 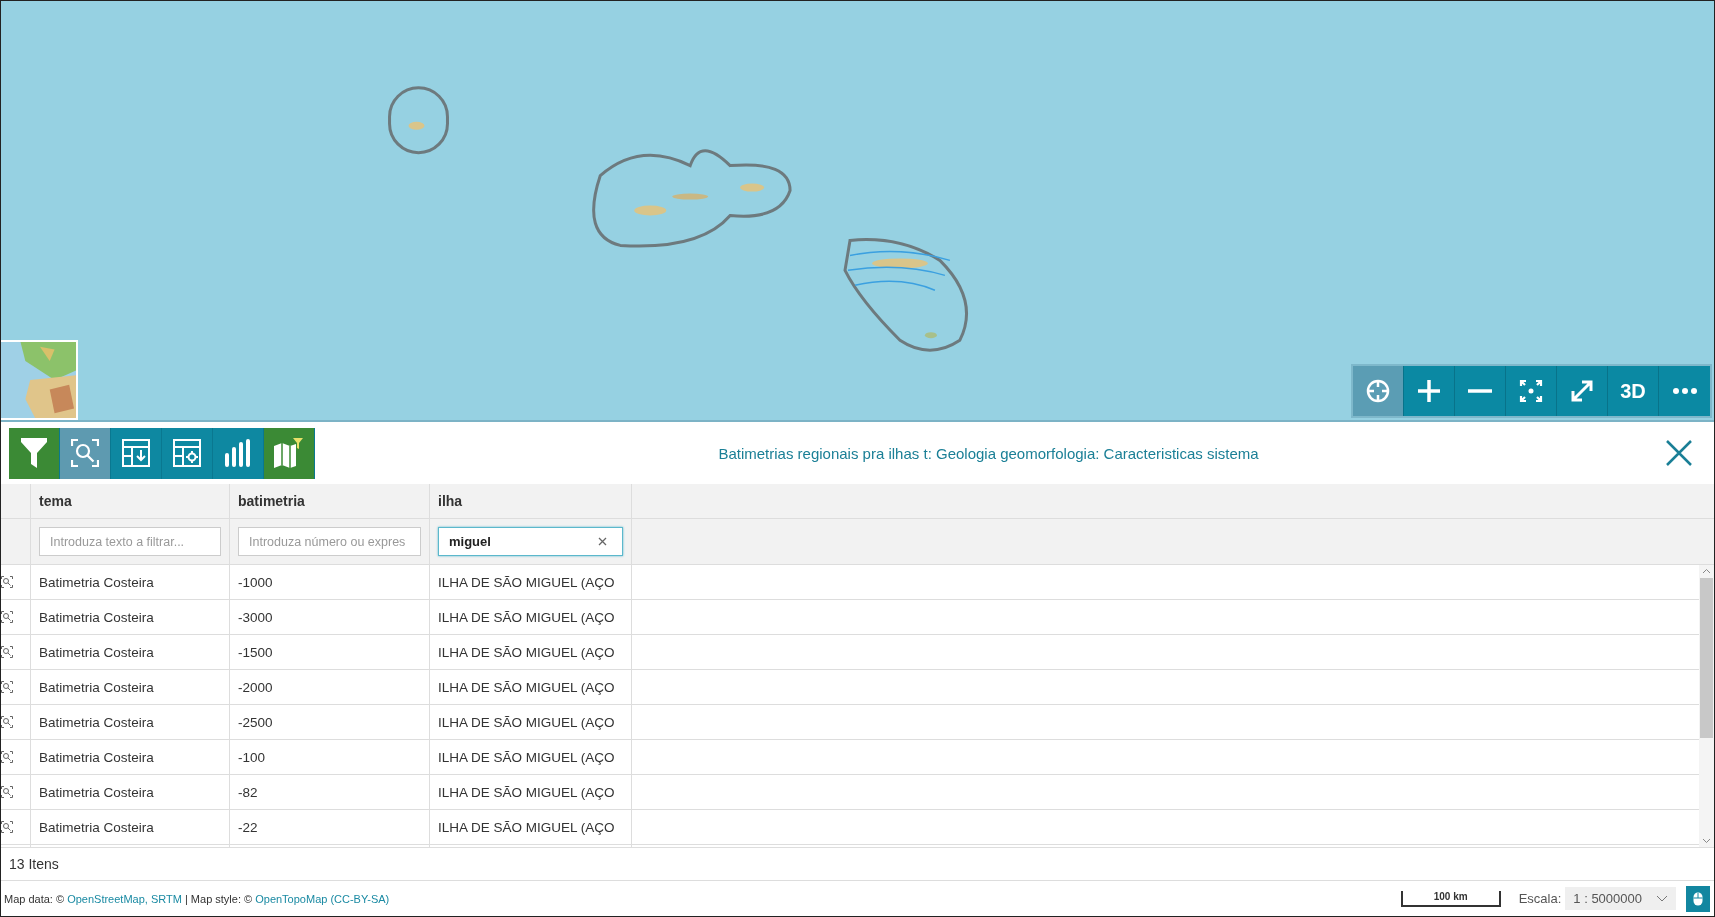 I want to click on funnel-icon, so click(x=34, y=453).